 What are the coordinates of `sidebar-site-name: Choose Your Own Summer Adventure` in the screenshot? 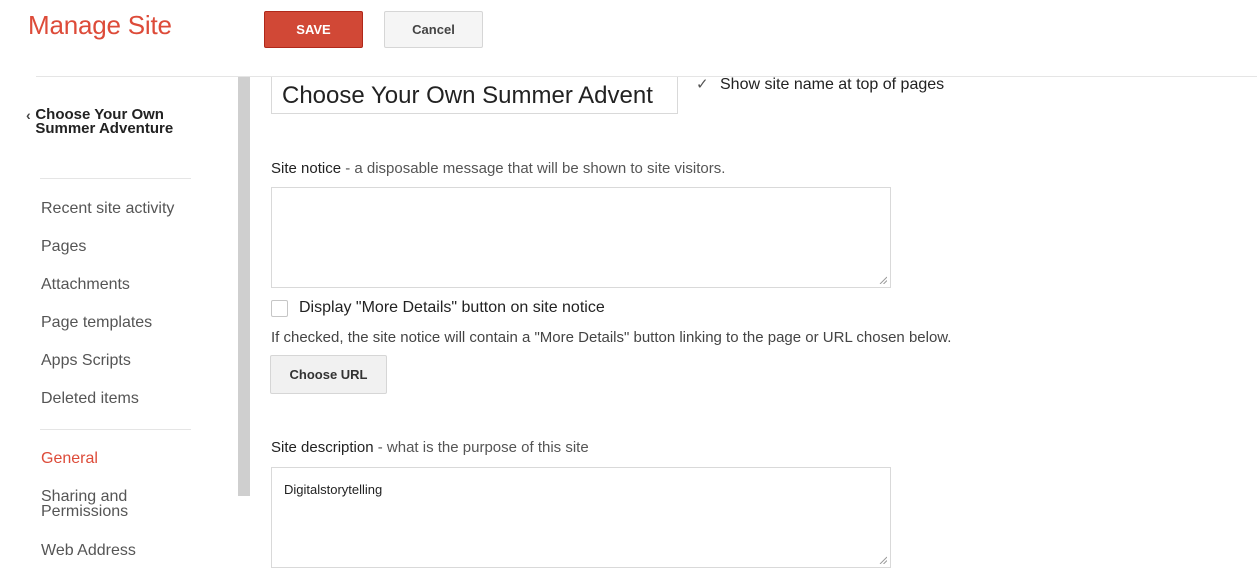 It's located at (104, 121).